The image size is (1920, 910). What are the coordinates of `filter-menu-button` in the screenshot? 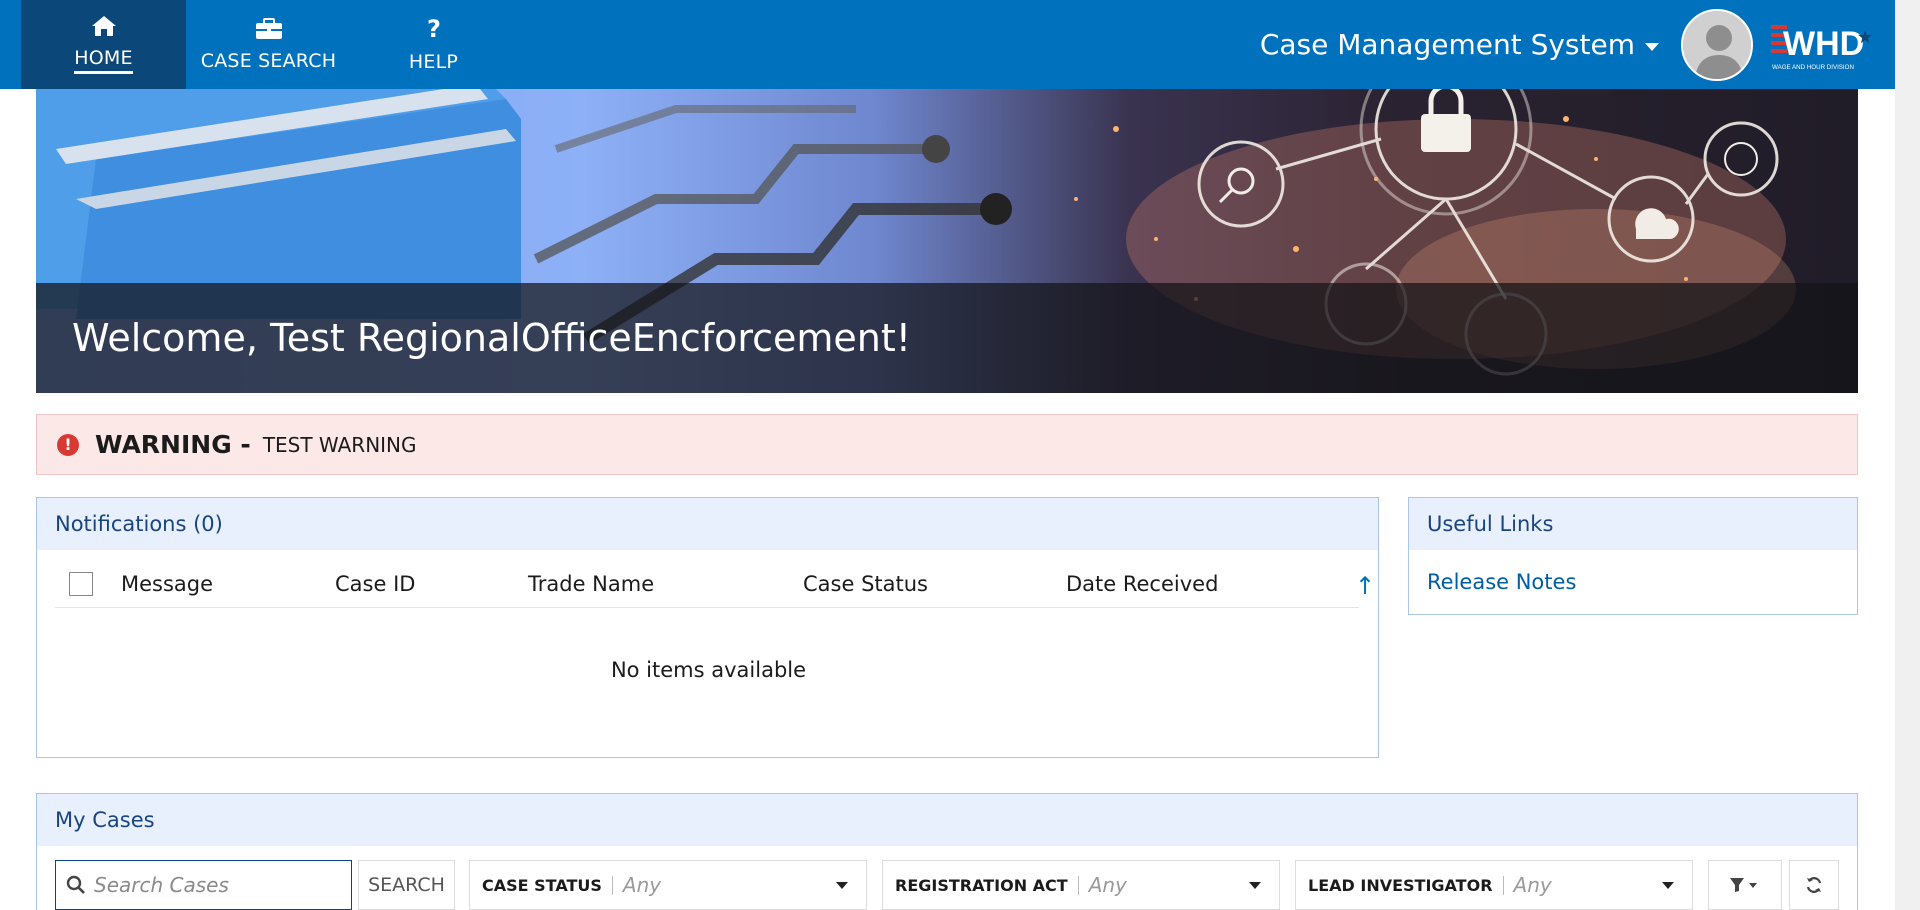 It's located at (1745, 885).